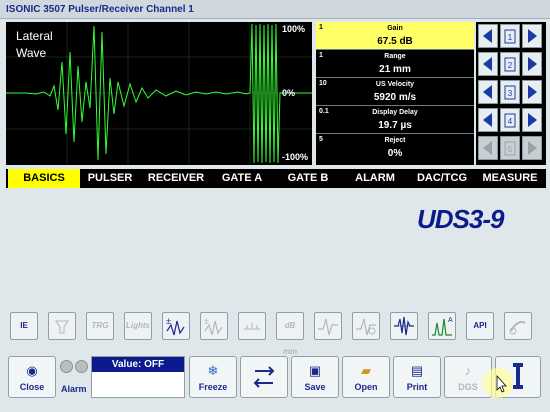 Image resolution: width=550 pixels, height=412 pixels. I want to click on parameter-controls: 1 2 3 4 5, so click(511, 93).